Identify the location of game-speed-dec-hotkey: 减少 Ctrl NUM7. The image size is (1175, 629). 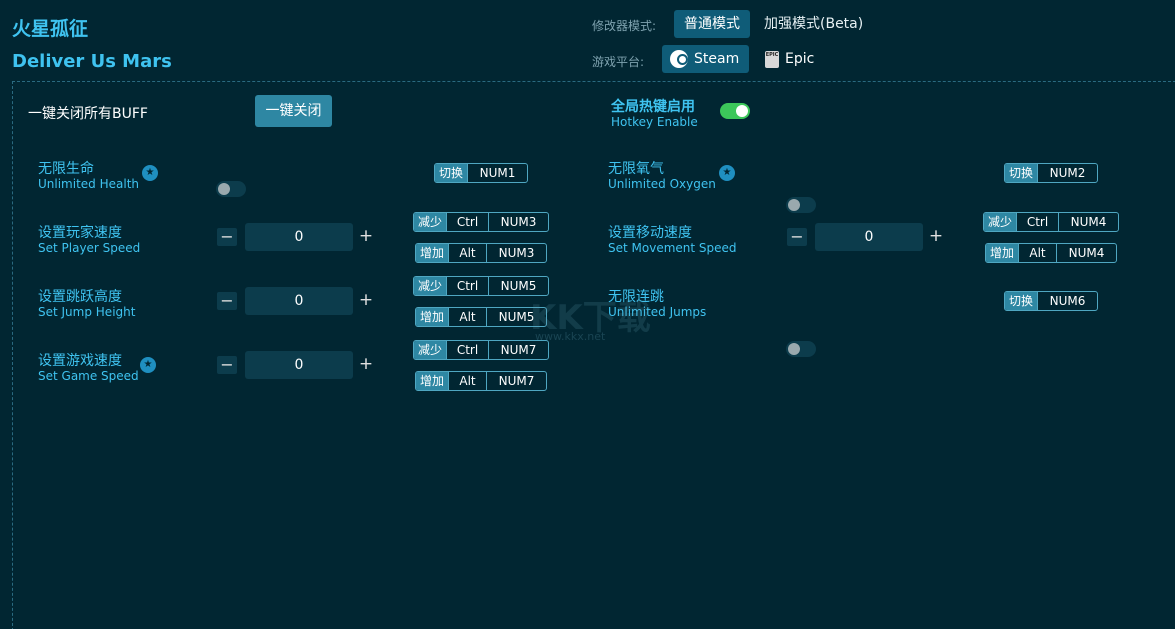
(481, 350).